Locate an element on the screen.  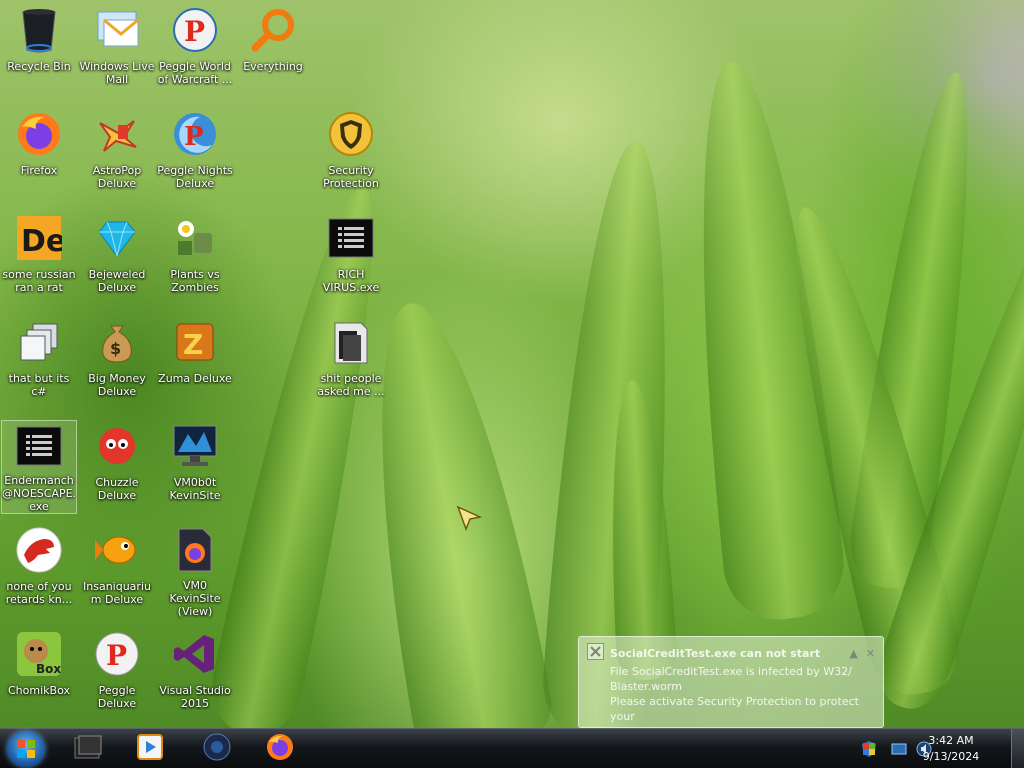
desktop-icon-security-protection: Security Protection is located at coordinates (351, 155).